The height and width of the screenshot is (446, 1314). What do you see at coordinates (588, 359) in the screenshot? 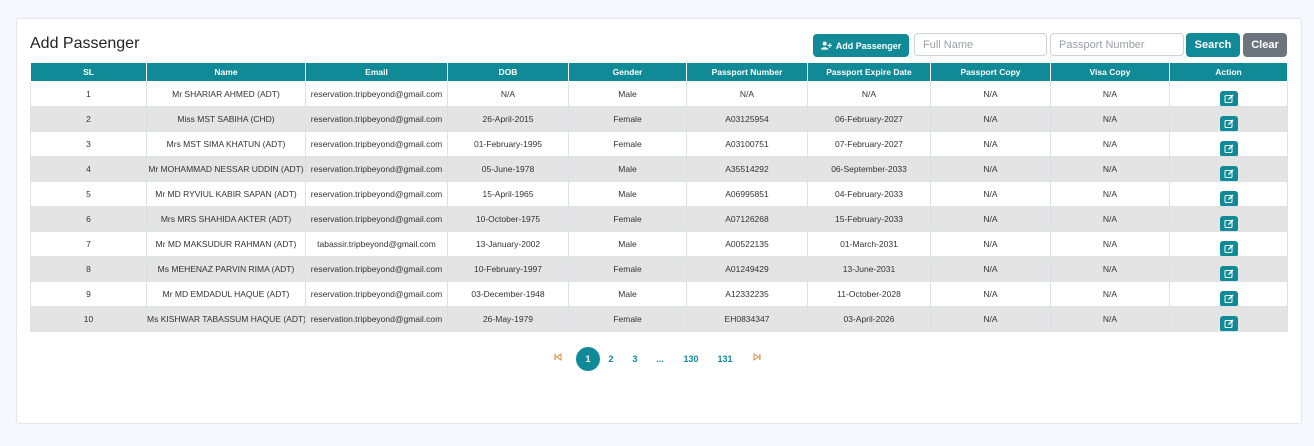
I see `page-1: 1` at bounding box center [588, 359].